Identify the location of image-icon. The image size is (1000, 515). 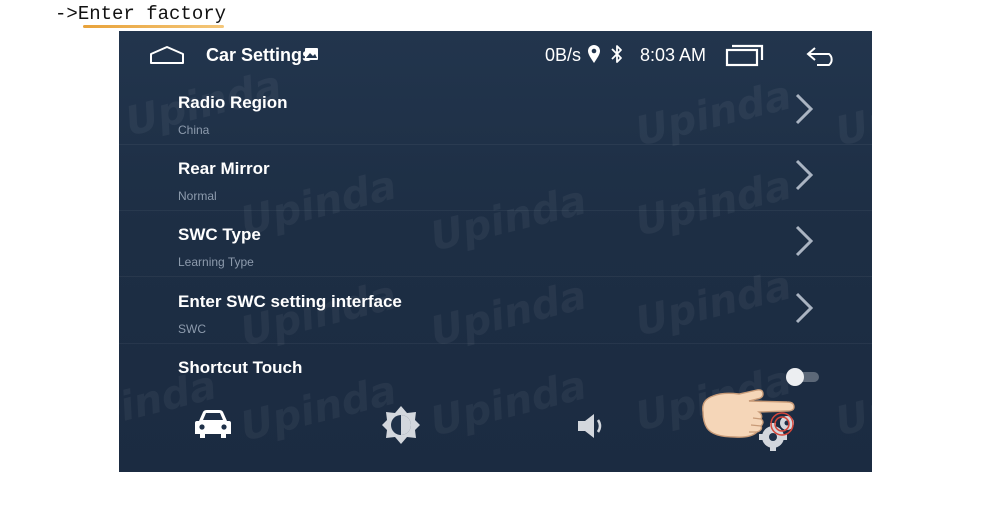
(311, 54).